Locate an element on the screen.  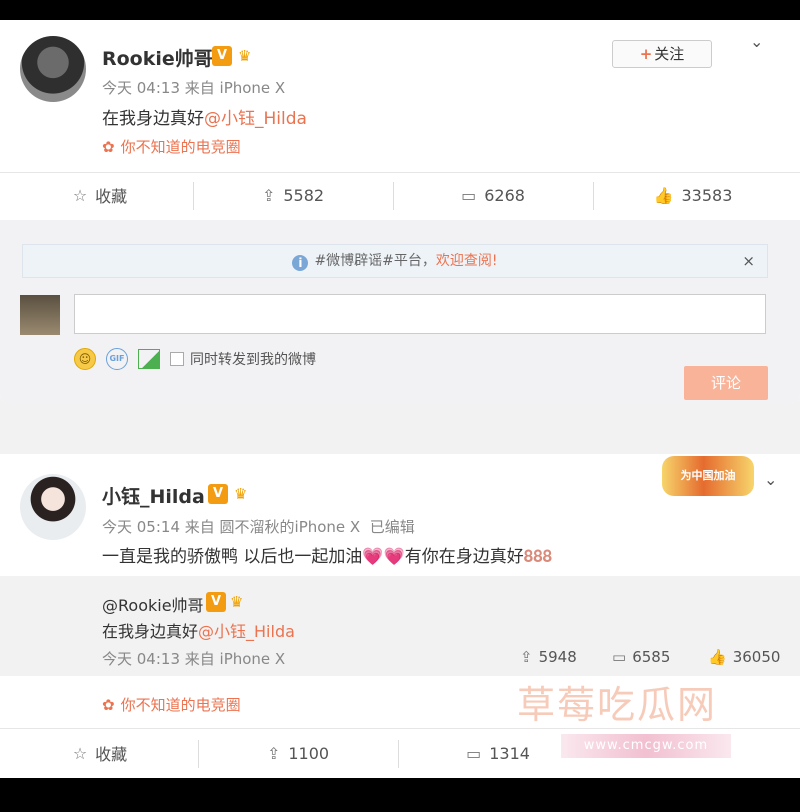
notice-link: 欢迎查阅! is located at coordinates (467, 261).